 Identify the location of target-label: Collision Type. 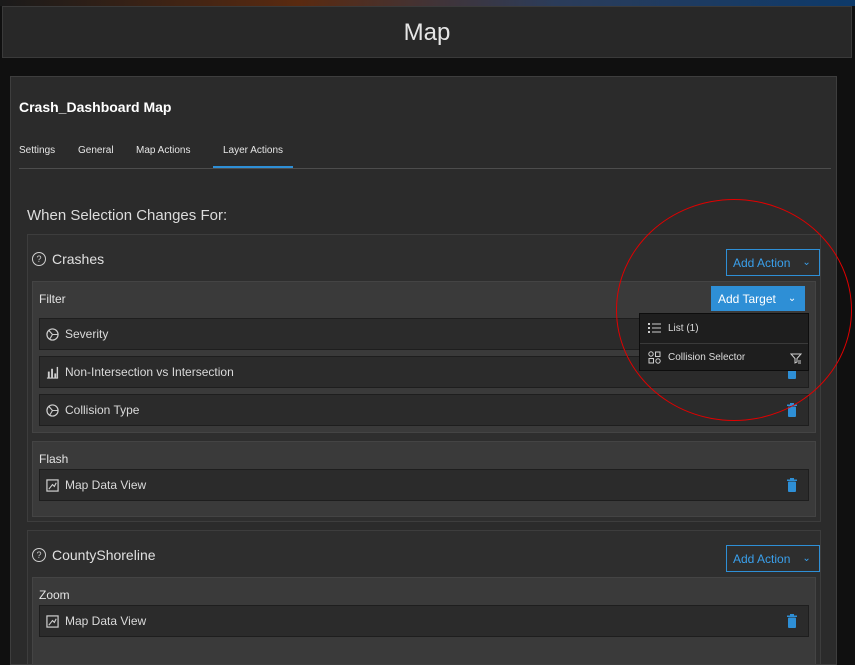
(102, 410).